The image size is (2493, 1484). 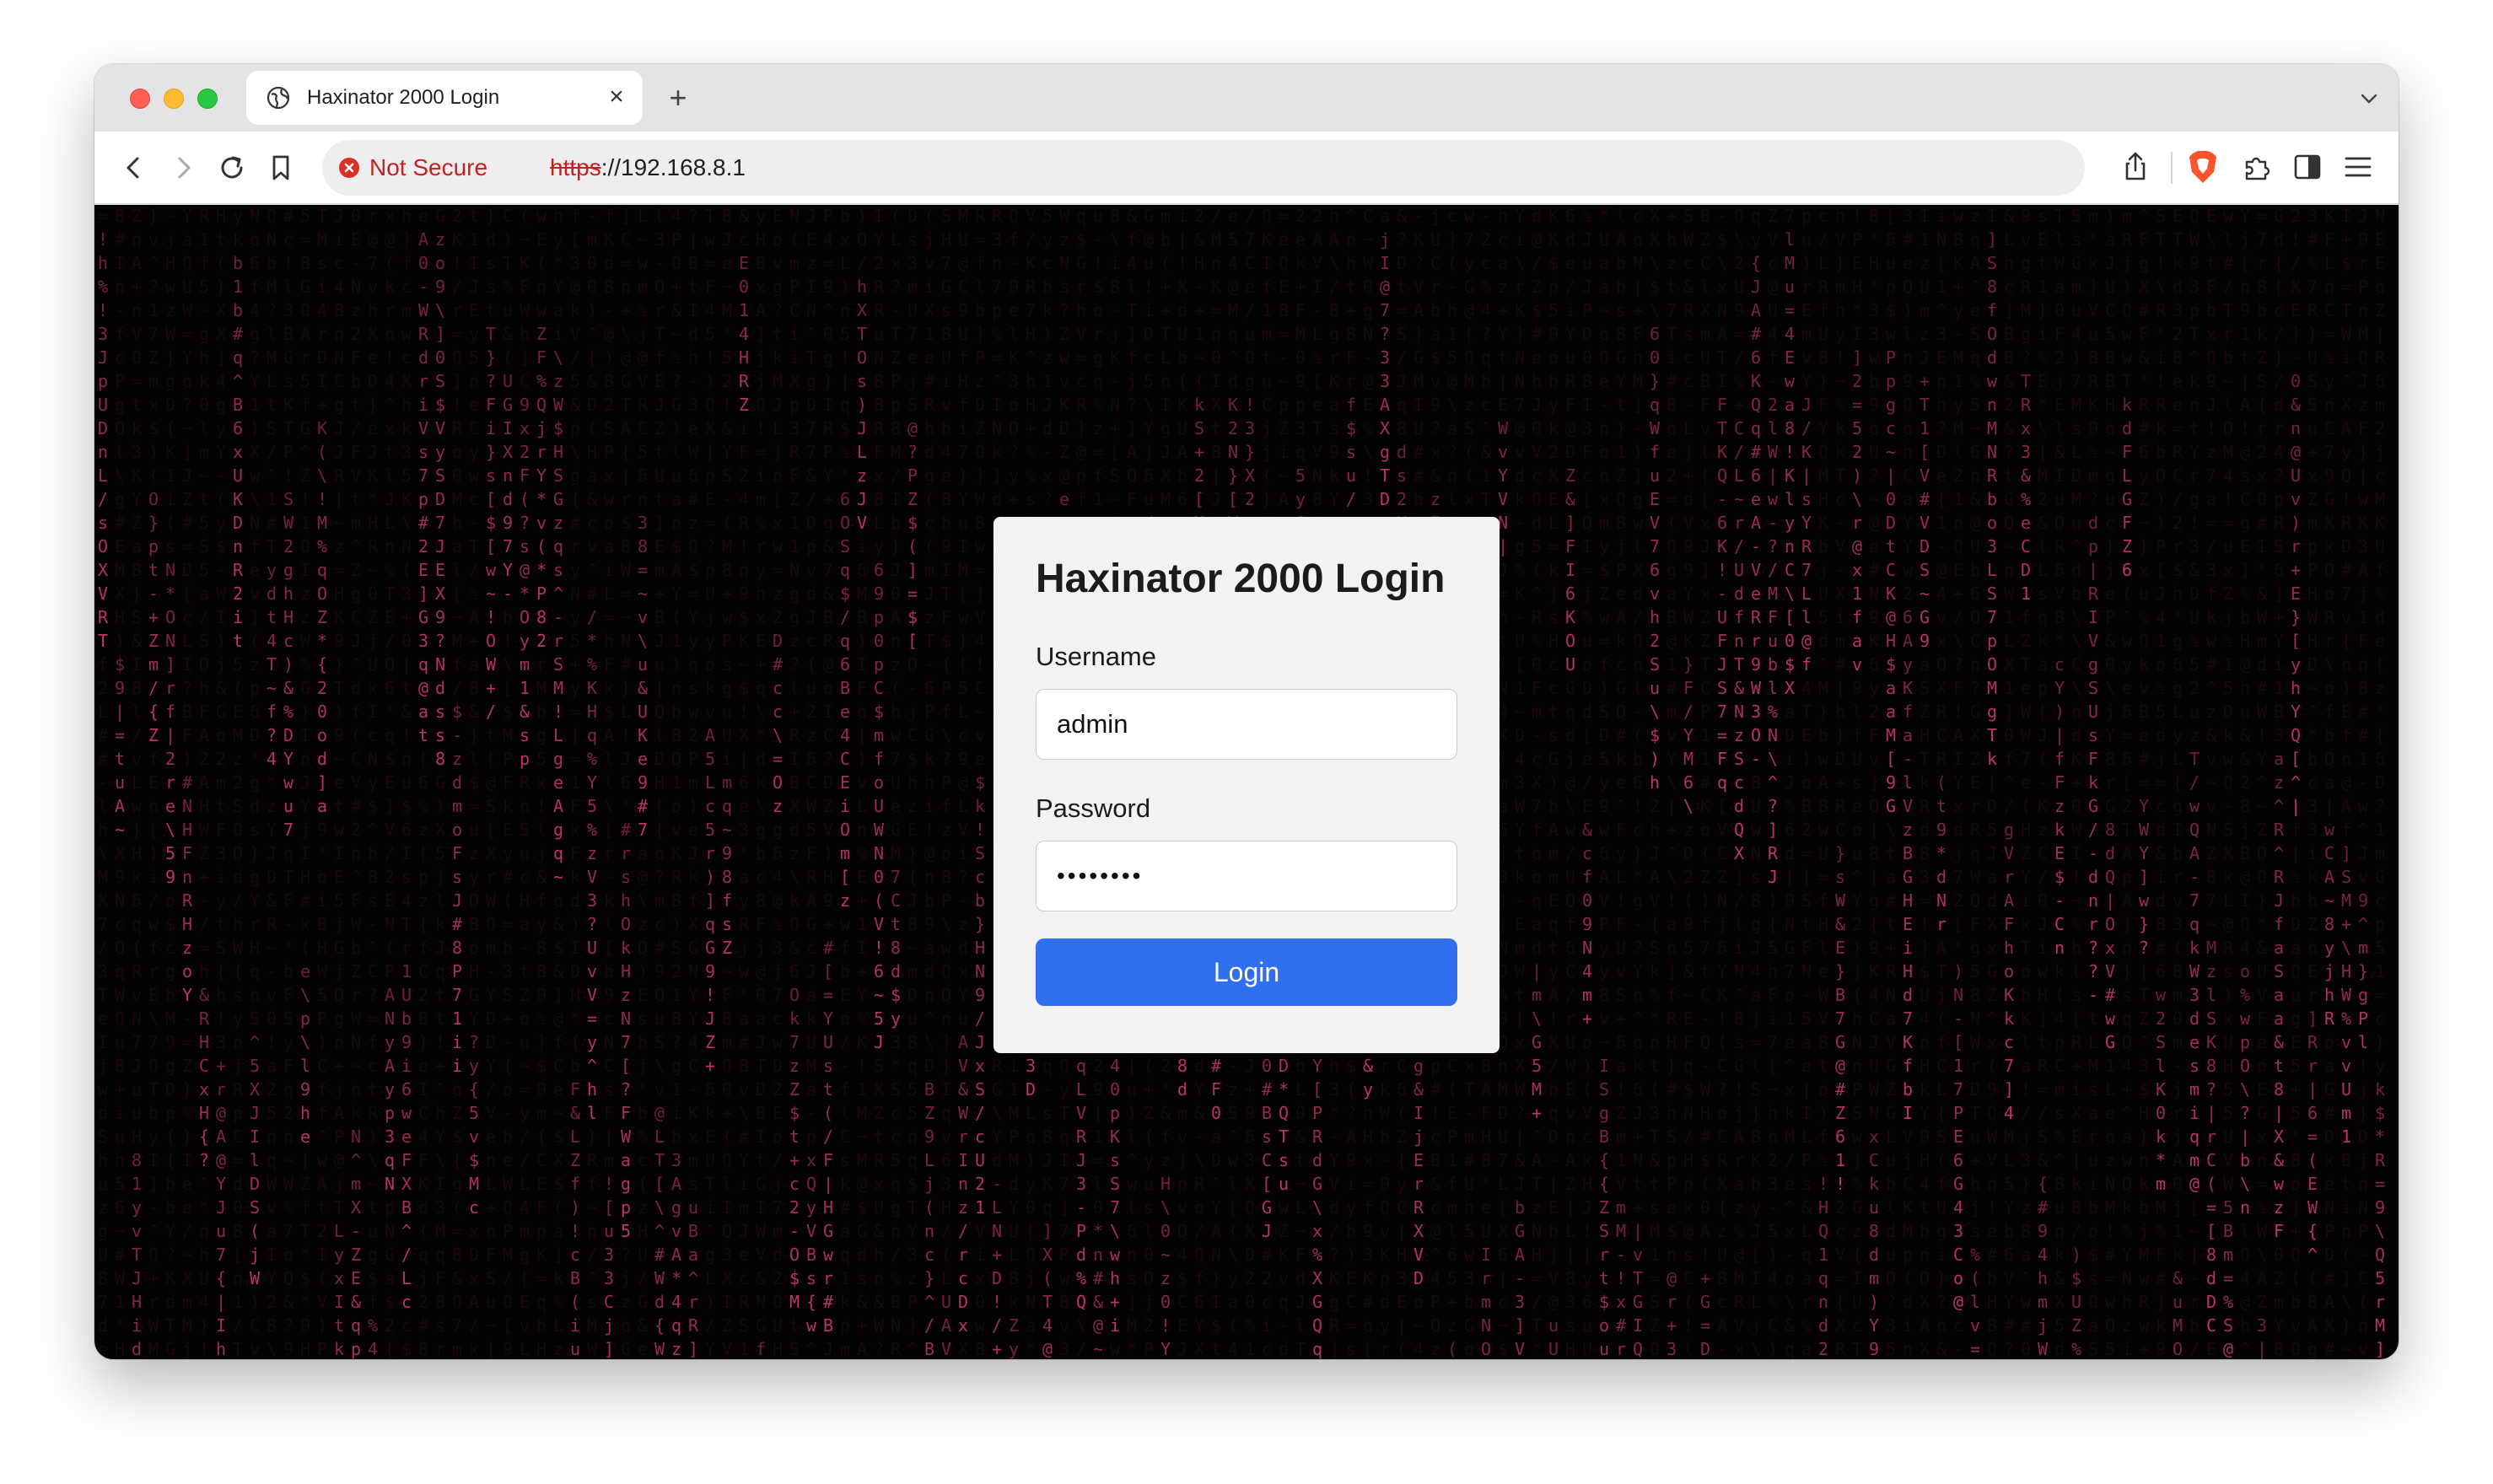 I want to click on password-input, so click(x=1246, y=876).